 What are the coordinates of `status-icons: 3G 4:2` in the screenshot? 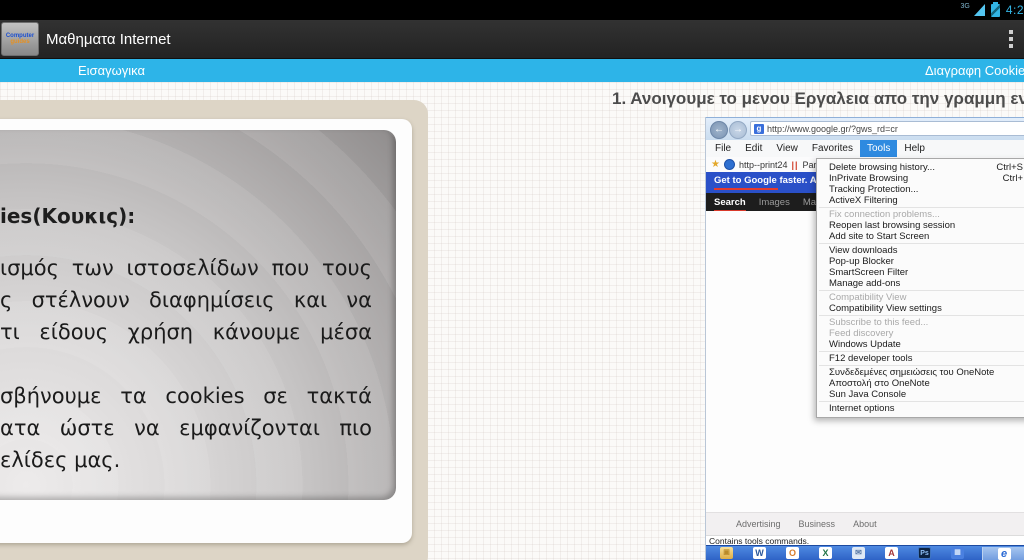 It's located at (992, 10).